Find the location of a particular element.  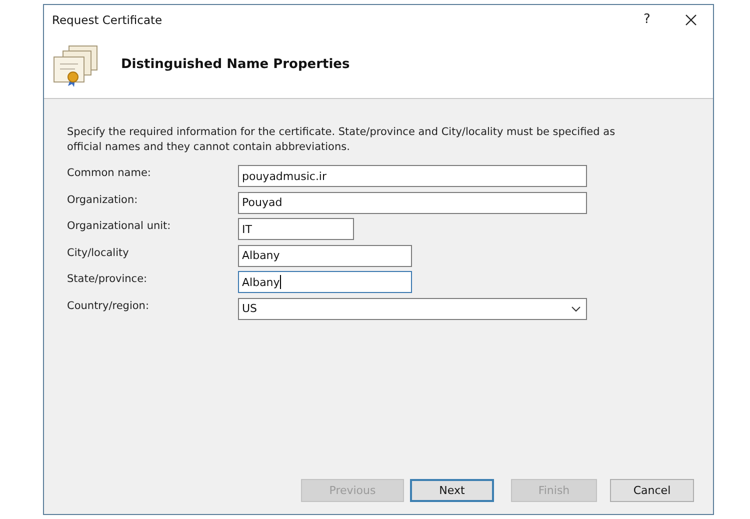

instructions-text: Specify the required information for the certificate. State/province and City/locality must be specified as official names and they cannot contain abbreviations. is located at coordinates (341, 140).